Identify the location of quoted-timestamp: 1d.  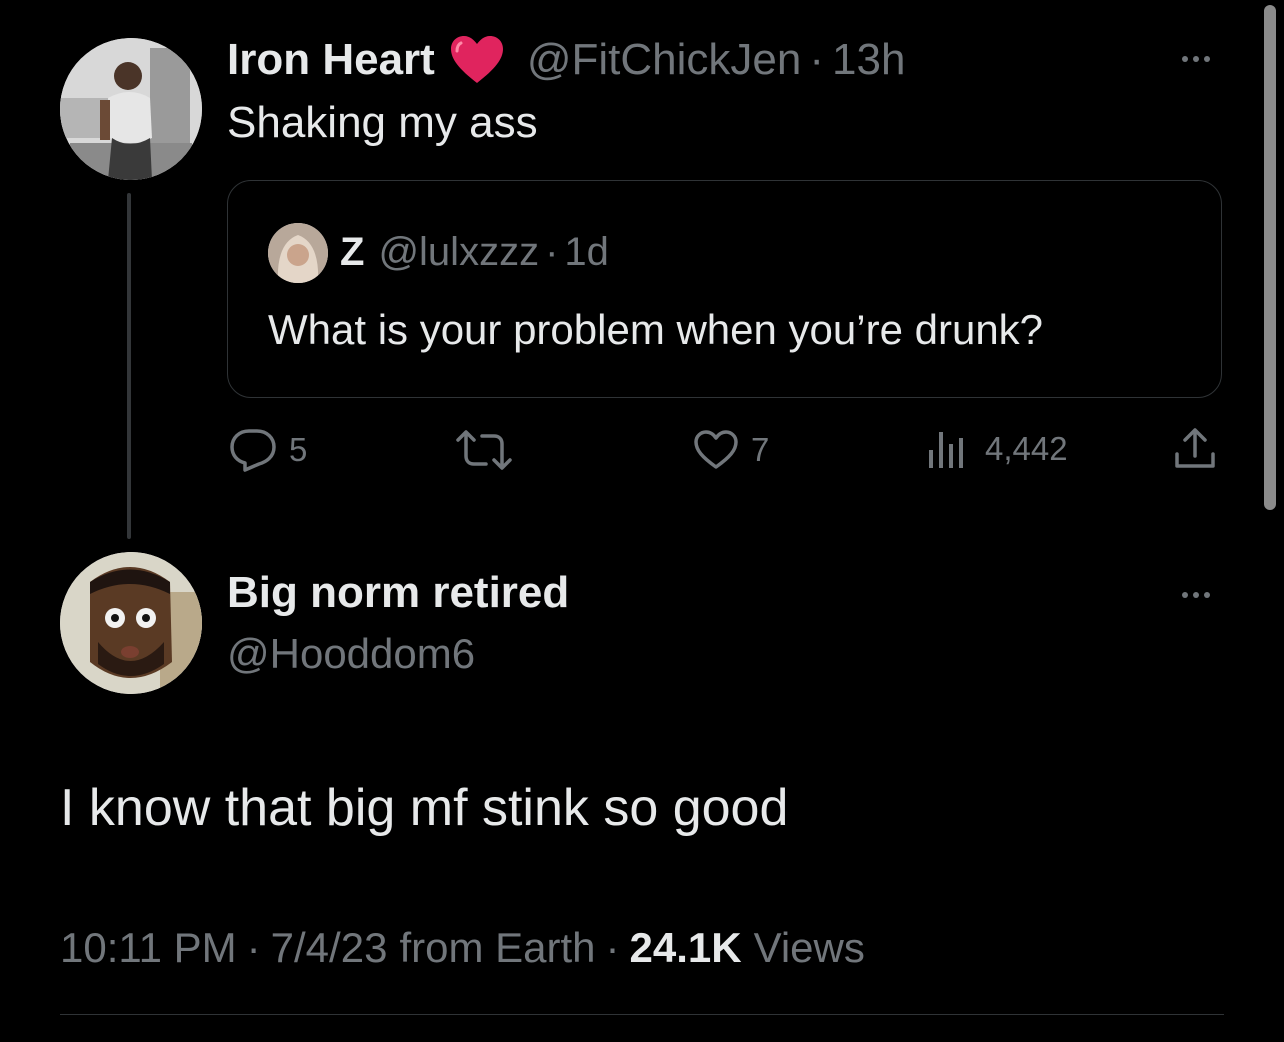
(586, 252).